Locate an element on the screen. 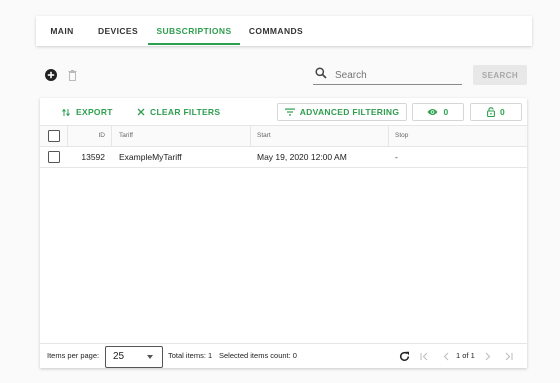  last-page-icon is located at coordinates (508, 356).